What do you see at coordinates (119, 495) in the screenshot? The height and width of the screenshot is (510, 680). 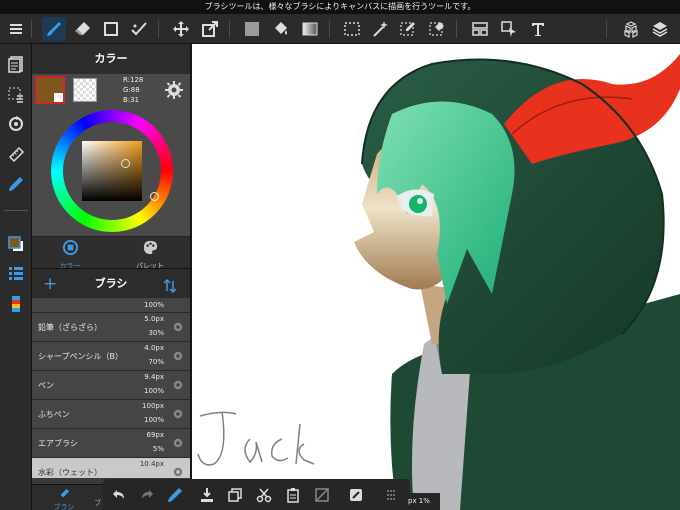 I see `undo-icon` at bounding box center [119, 495].